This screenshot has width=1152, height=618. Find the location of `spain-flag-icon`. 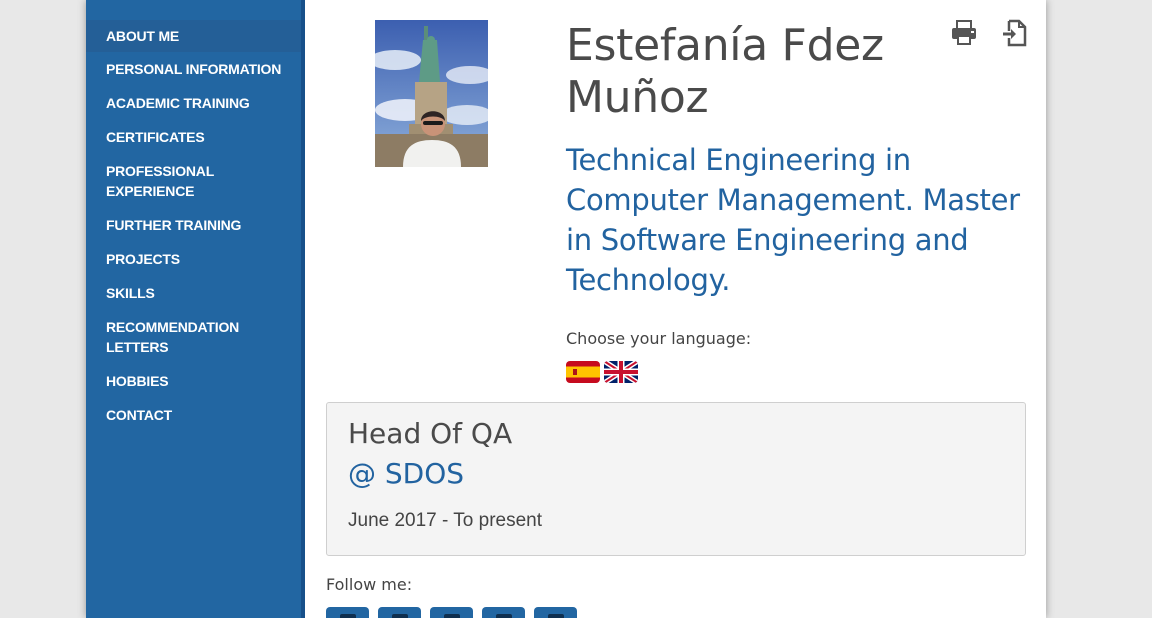

spain-flag-icon is located at coordinates (583, 372).